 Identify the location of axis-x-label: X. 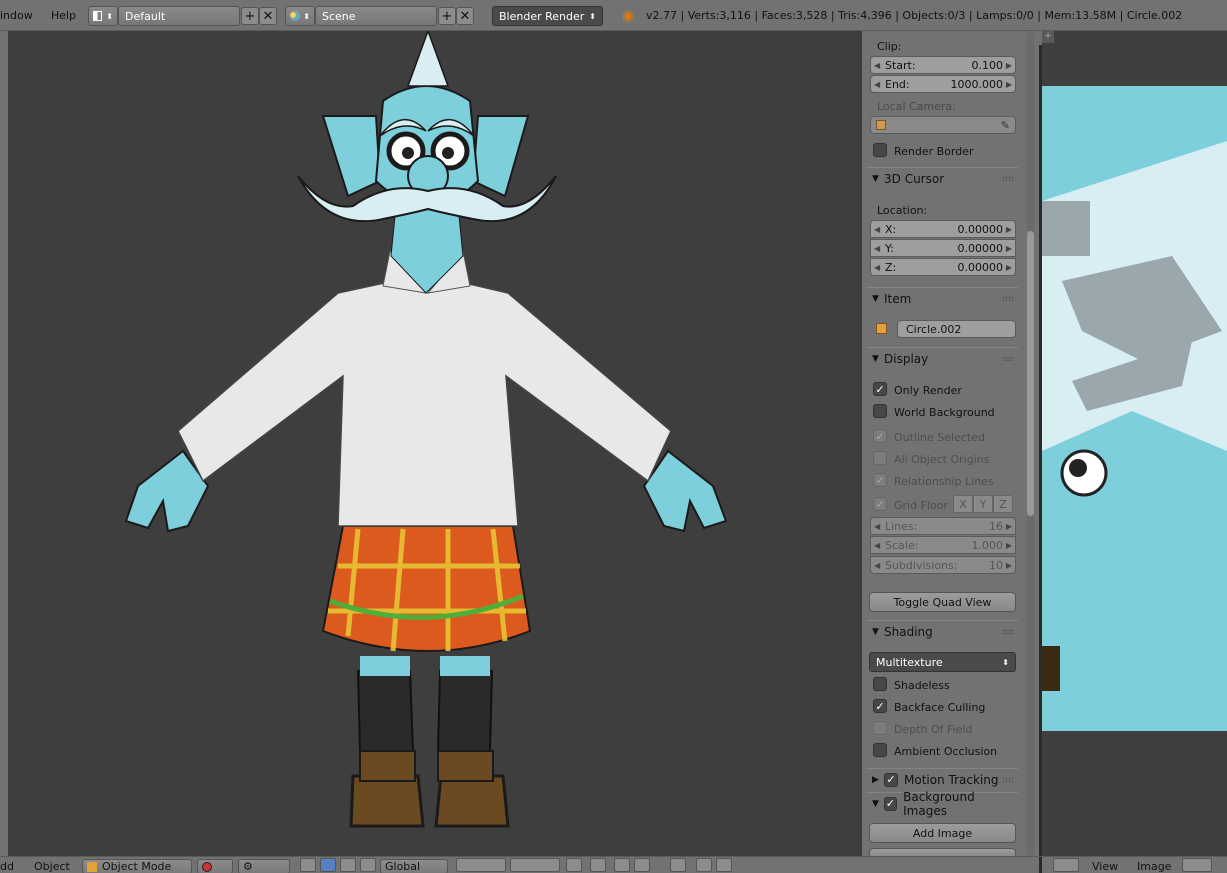
(963, 504).